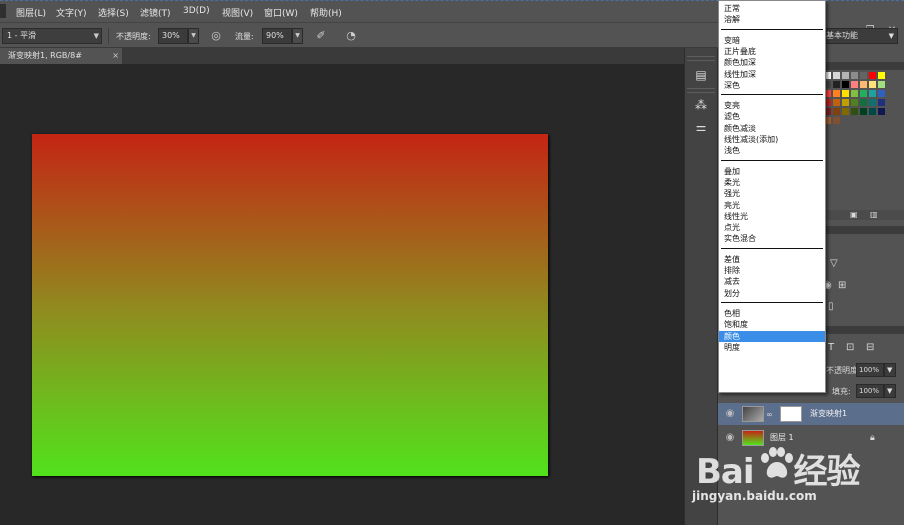  I want to click on swatches-grid, so click(854, 102).